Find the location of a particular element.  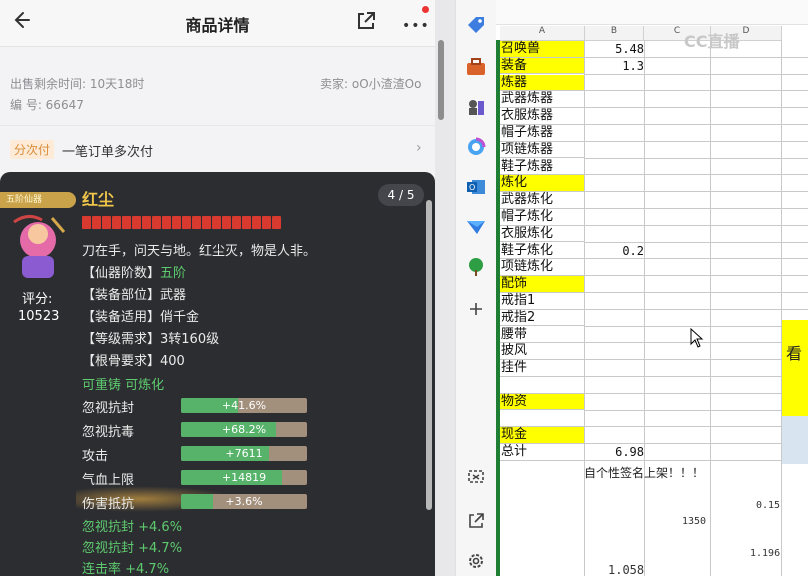

cell-a: 戒指2 is located at coordinates (542, 318).